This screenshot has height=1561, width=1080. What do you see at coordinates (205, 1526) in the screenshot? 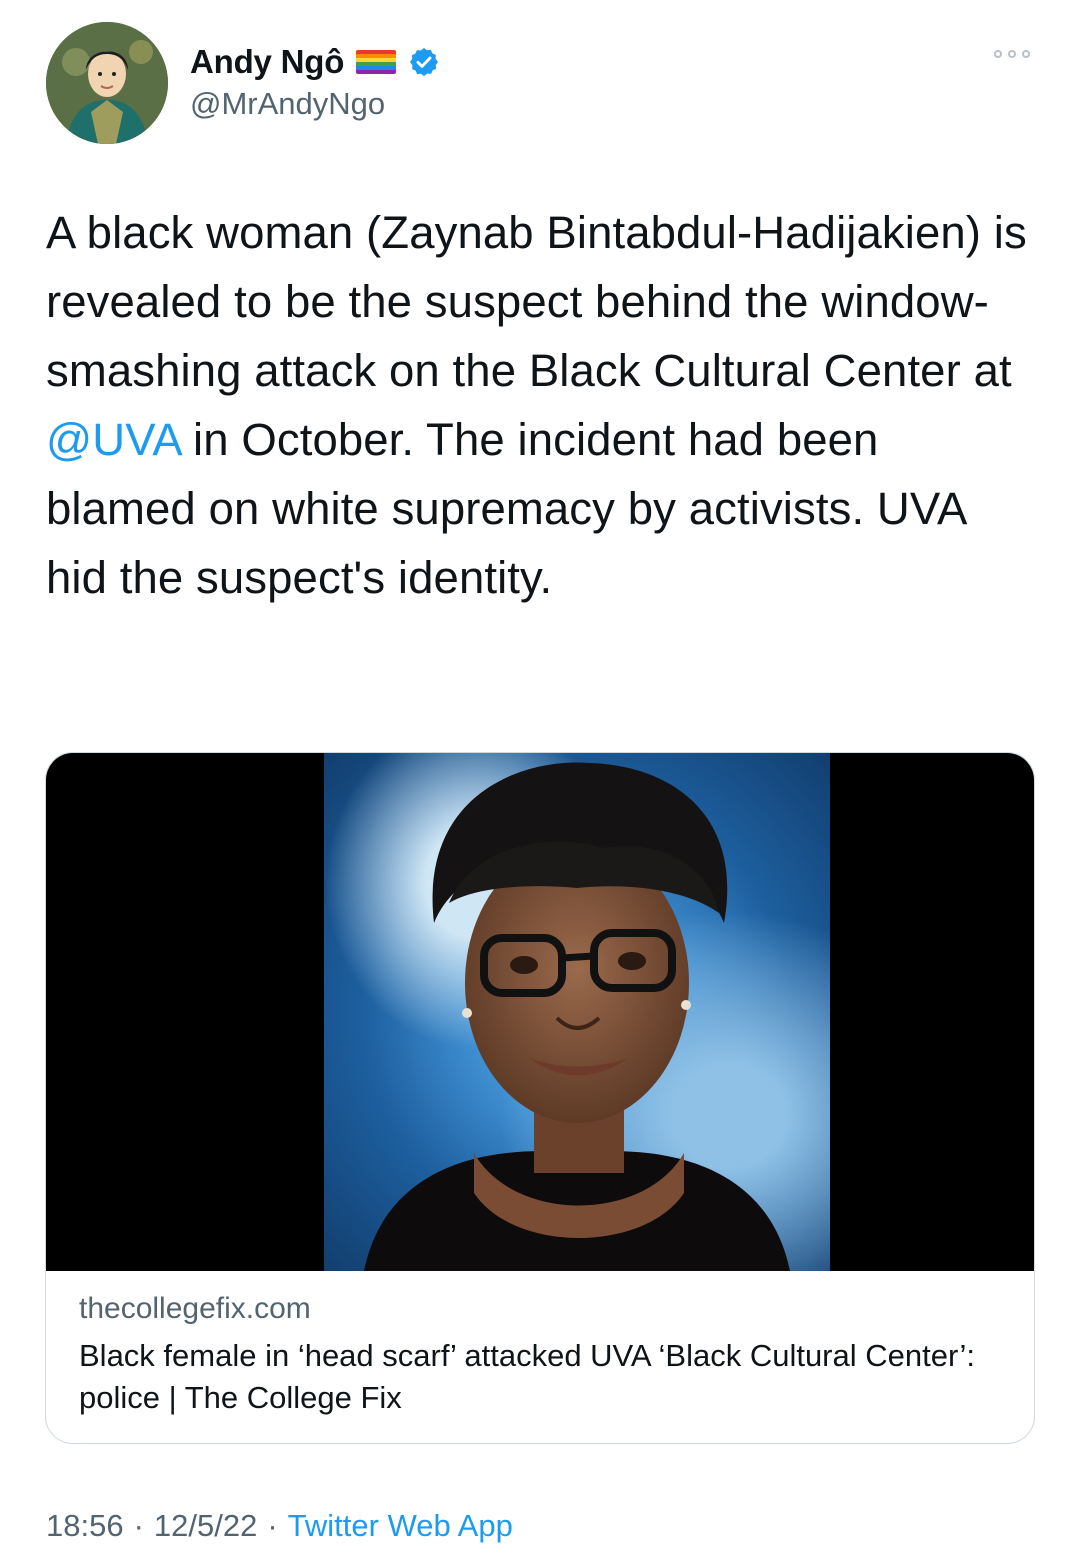
I see `tweet-date: 12/5/22` at bounding box center [205, 1526].